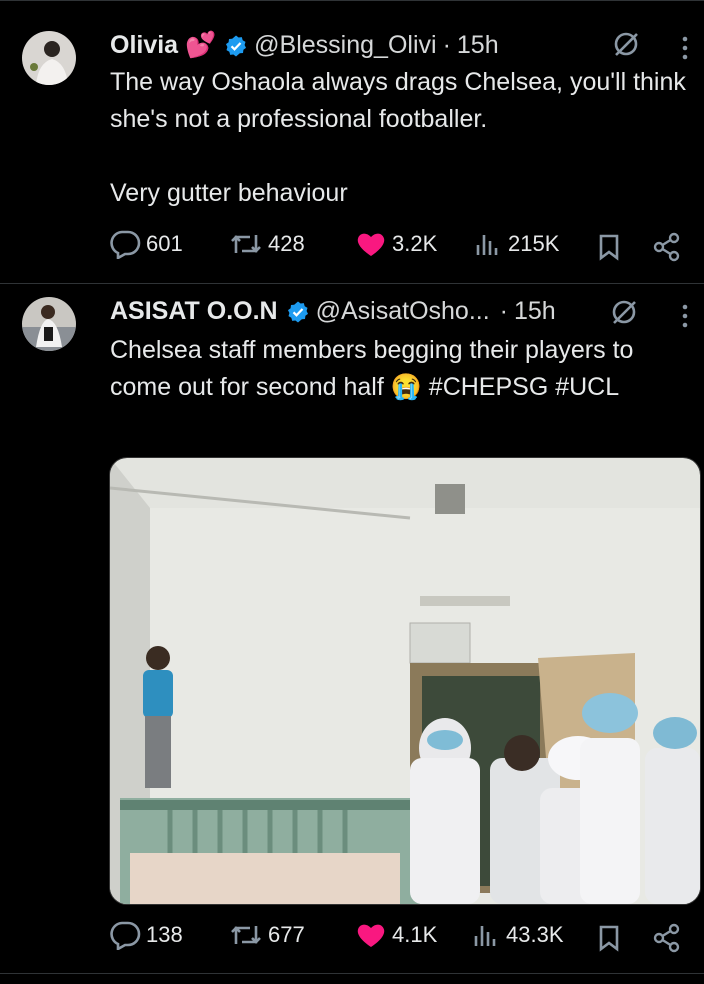  I want to click on like-button: 4.1K, so click(395, 935).